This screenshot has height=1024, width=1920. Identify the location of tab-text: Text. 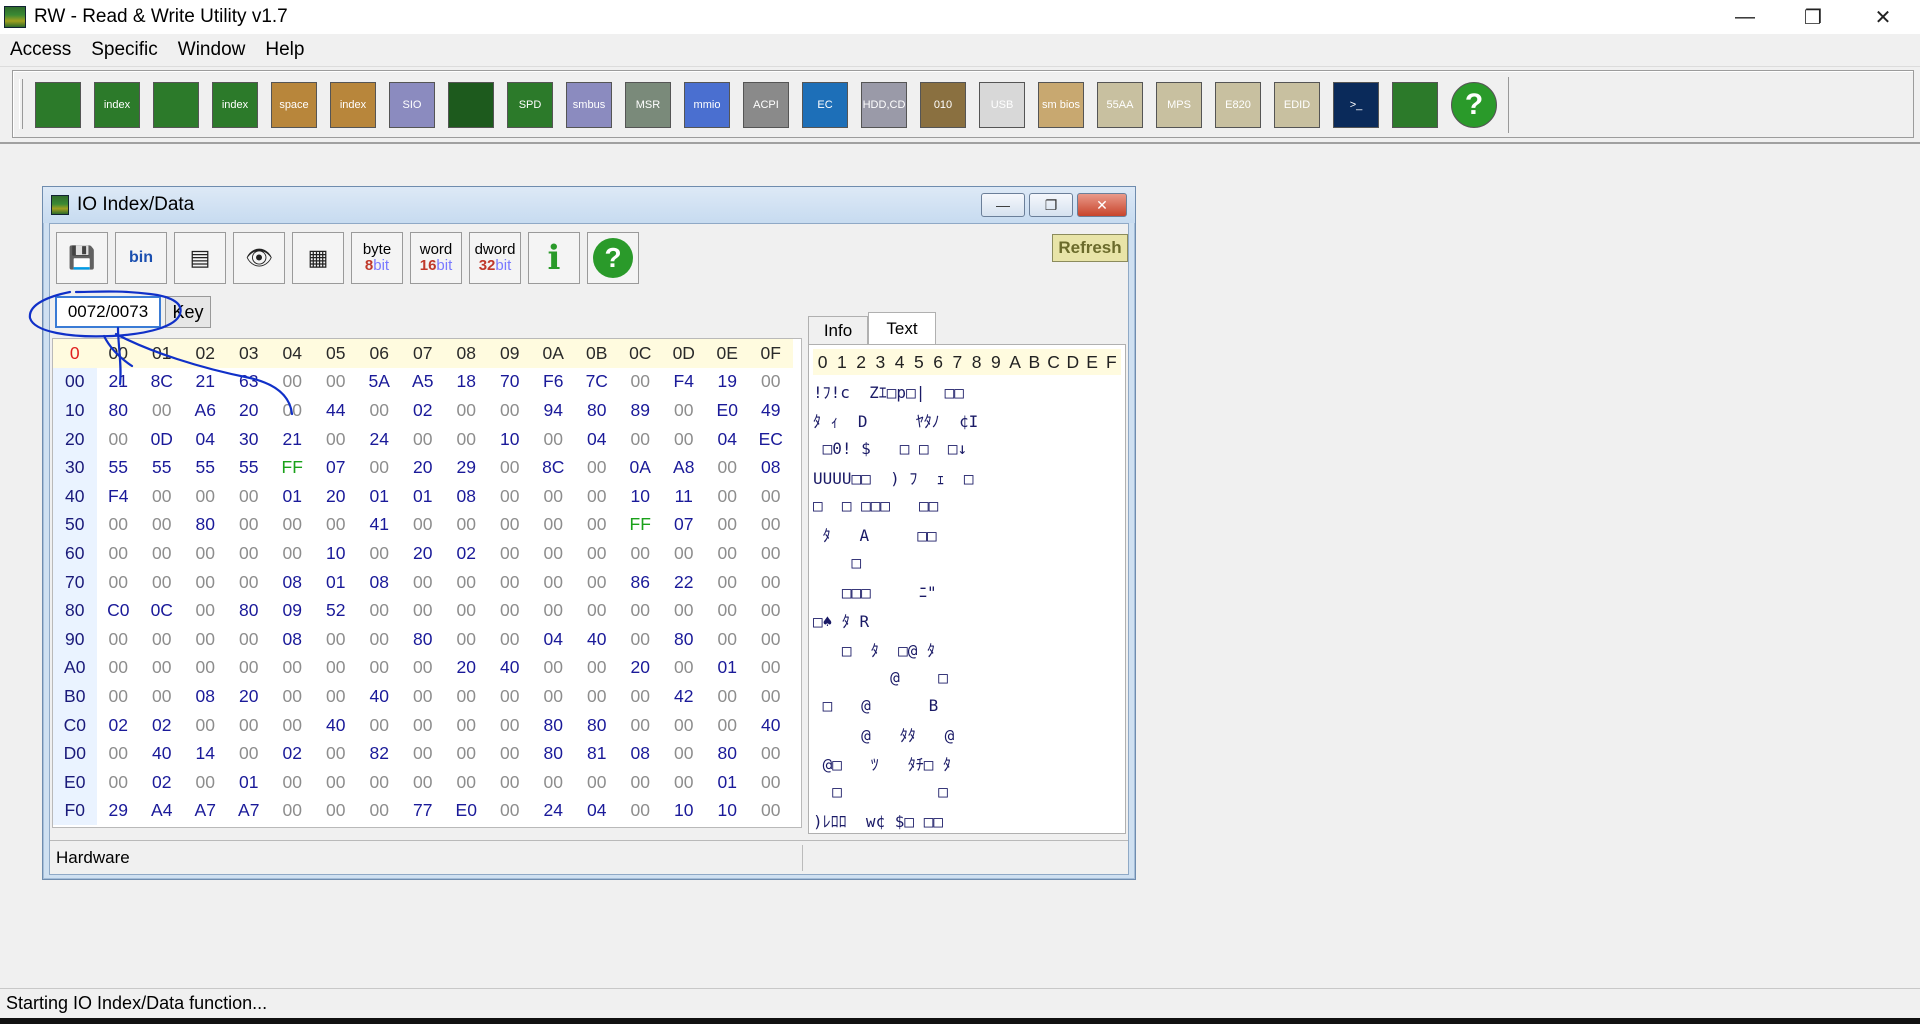
(902, 328).